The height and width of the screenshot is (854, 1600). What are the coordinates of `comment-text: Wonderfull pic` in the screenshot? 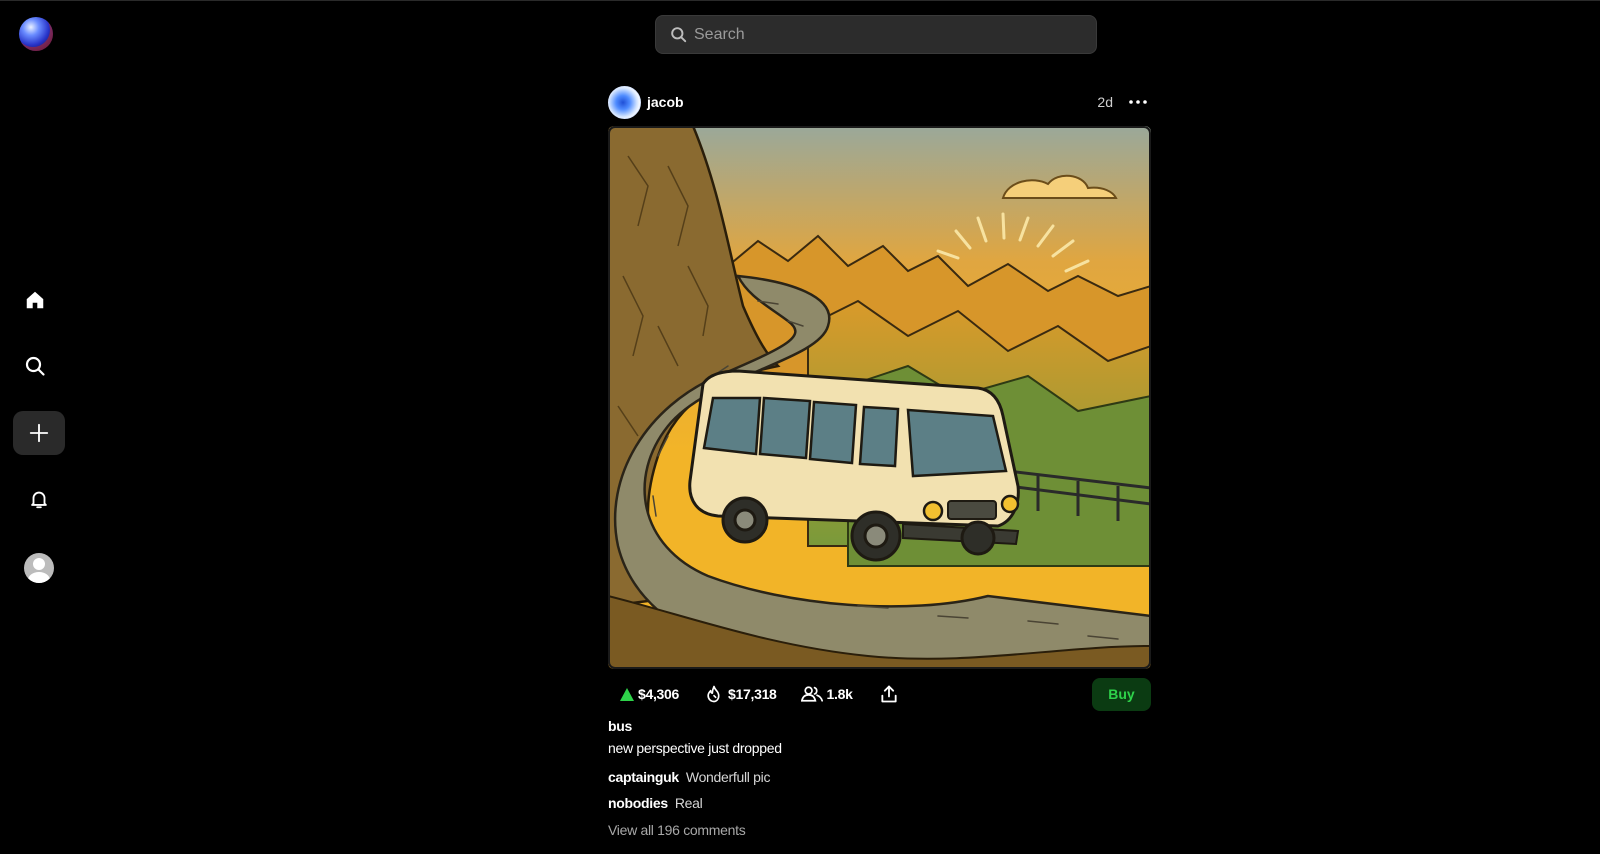 It's located at (728, 777).